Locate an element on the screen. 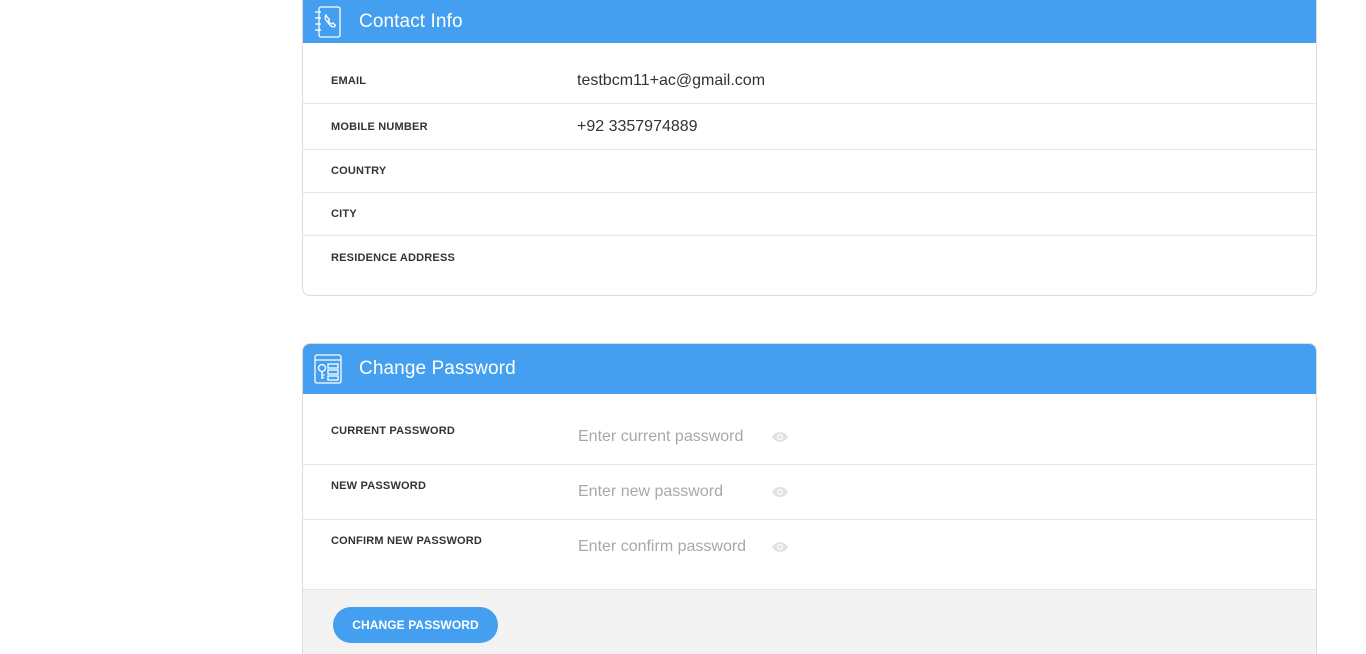 This screenshot has height=654, width=1366. confirm-new-password-label: CONFIRM NEW PASSWORD is located at coordinates (407, 540).